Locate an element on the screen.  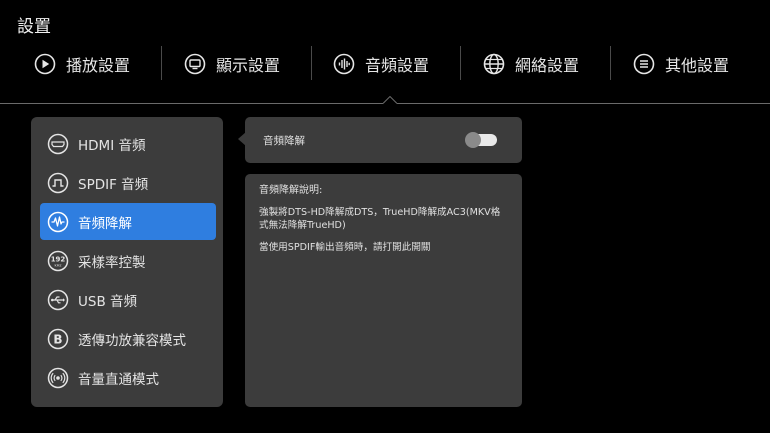
audio-wave-icon is located at coordinates (344, 64).